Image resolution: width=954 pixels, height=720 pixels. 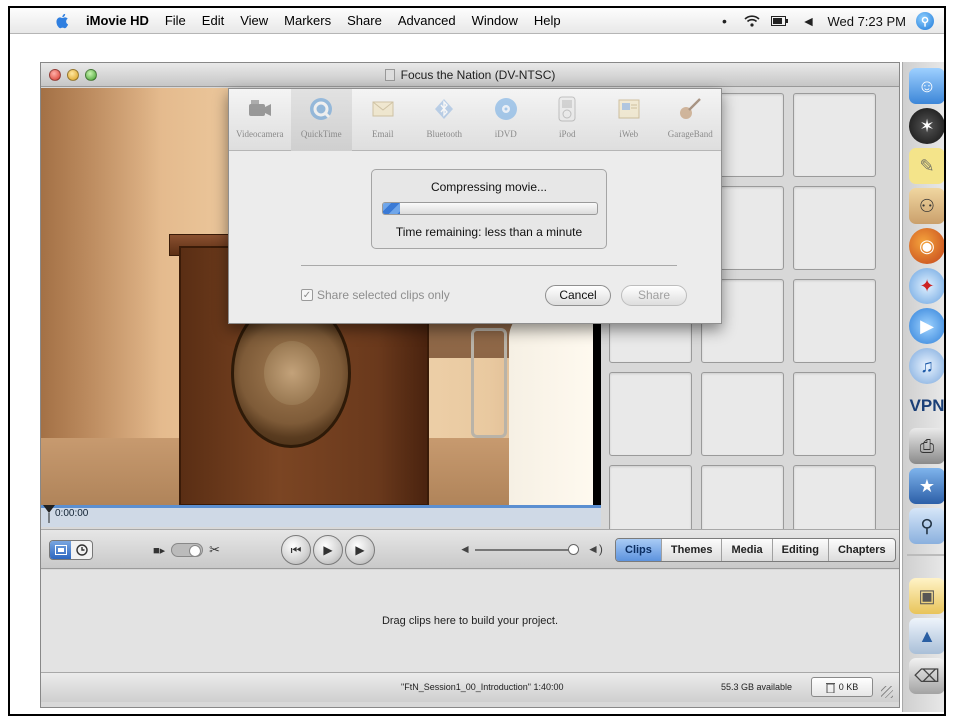 What do you see at coordinates (691, 550) in the screenshot?
I see `tab-themes: Themes` at bounding box center [691, 550].